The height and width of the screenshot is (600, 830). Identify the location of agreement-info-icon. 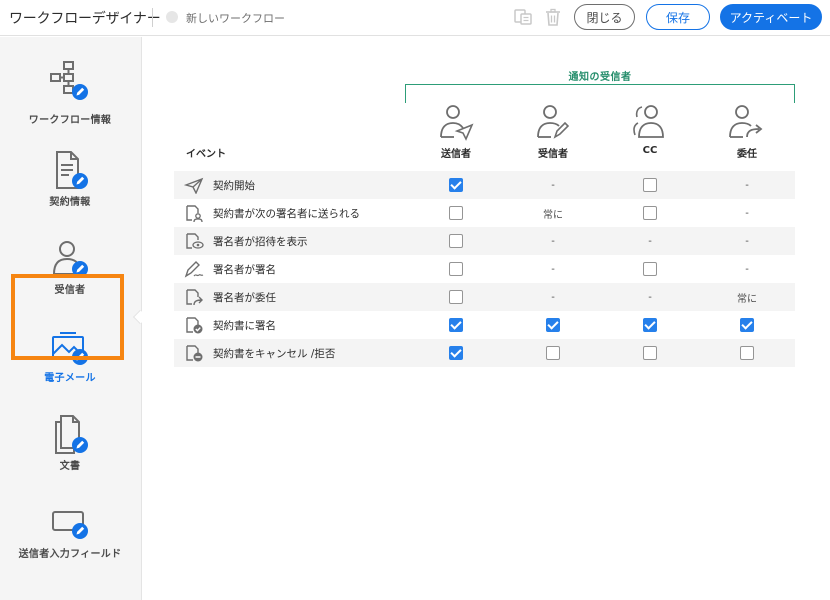
(72, 170).